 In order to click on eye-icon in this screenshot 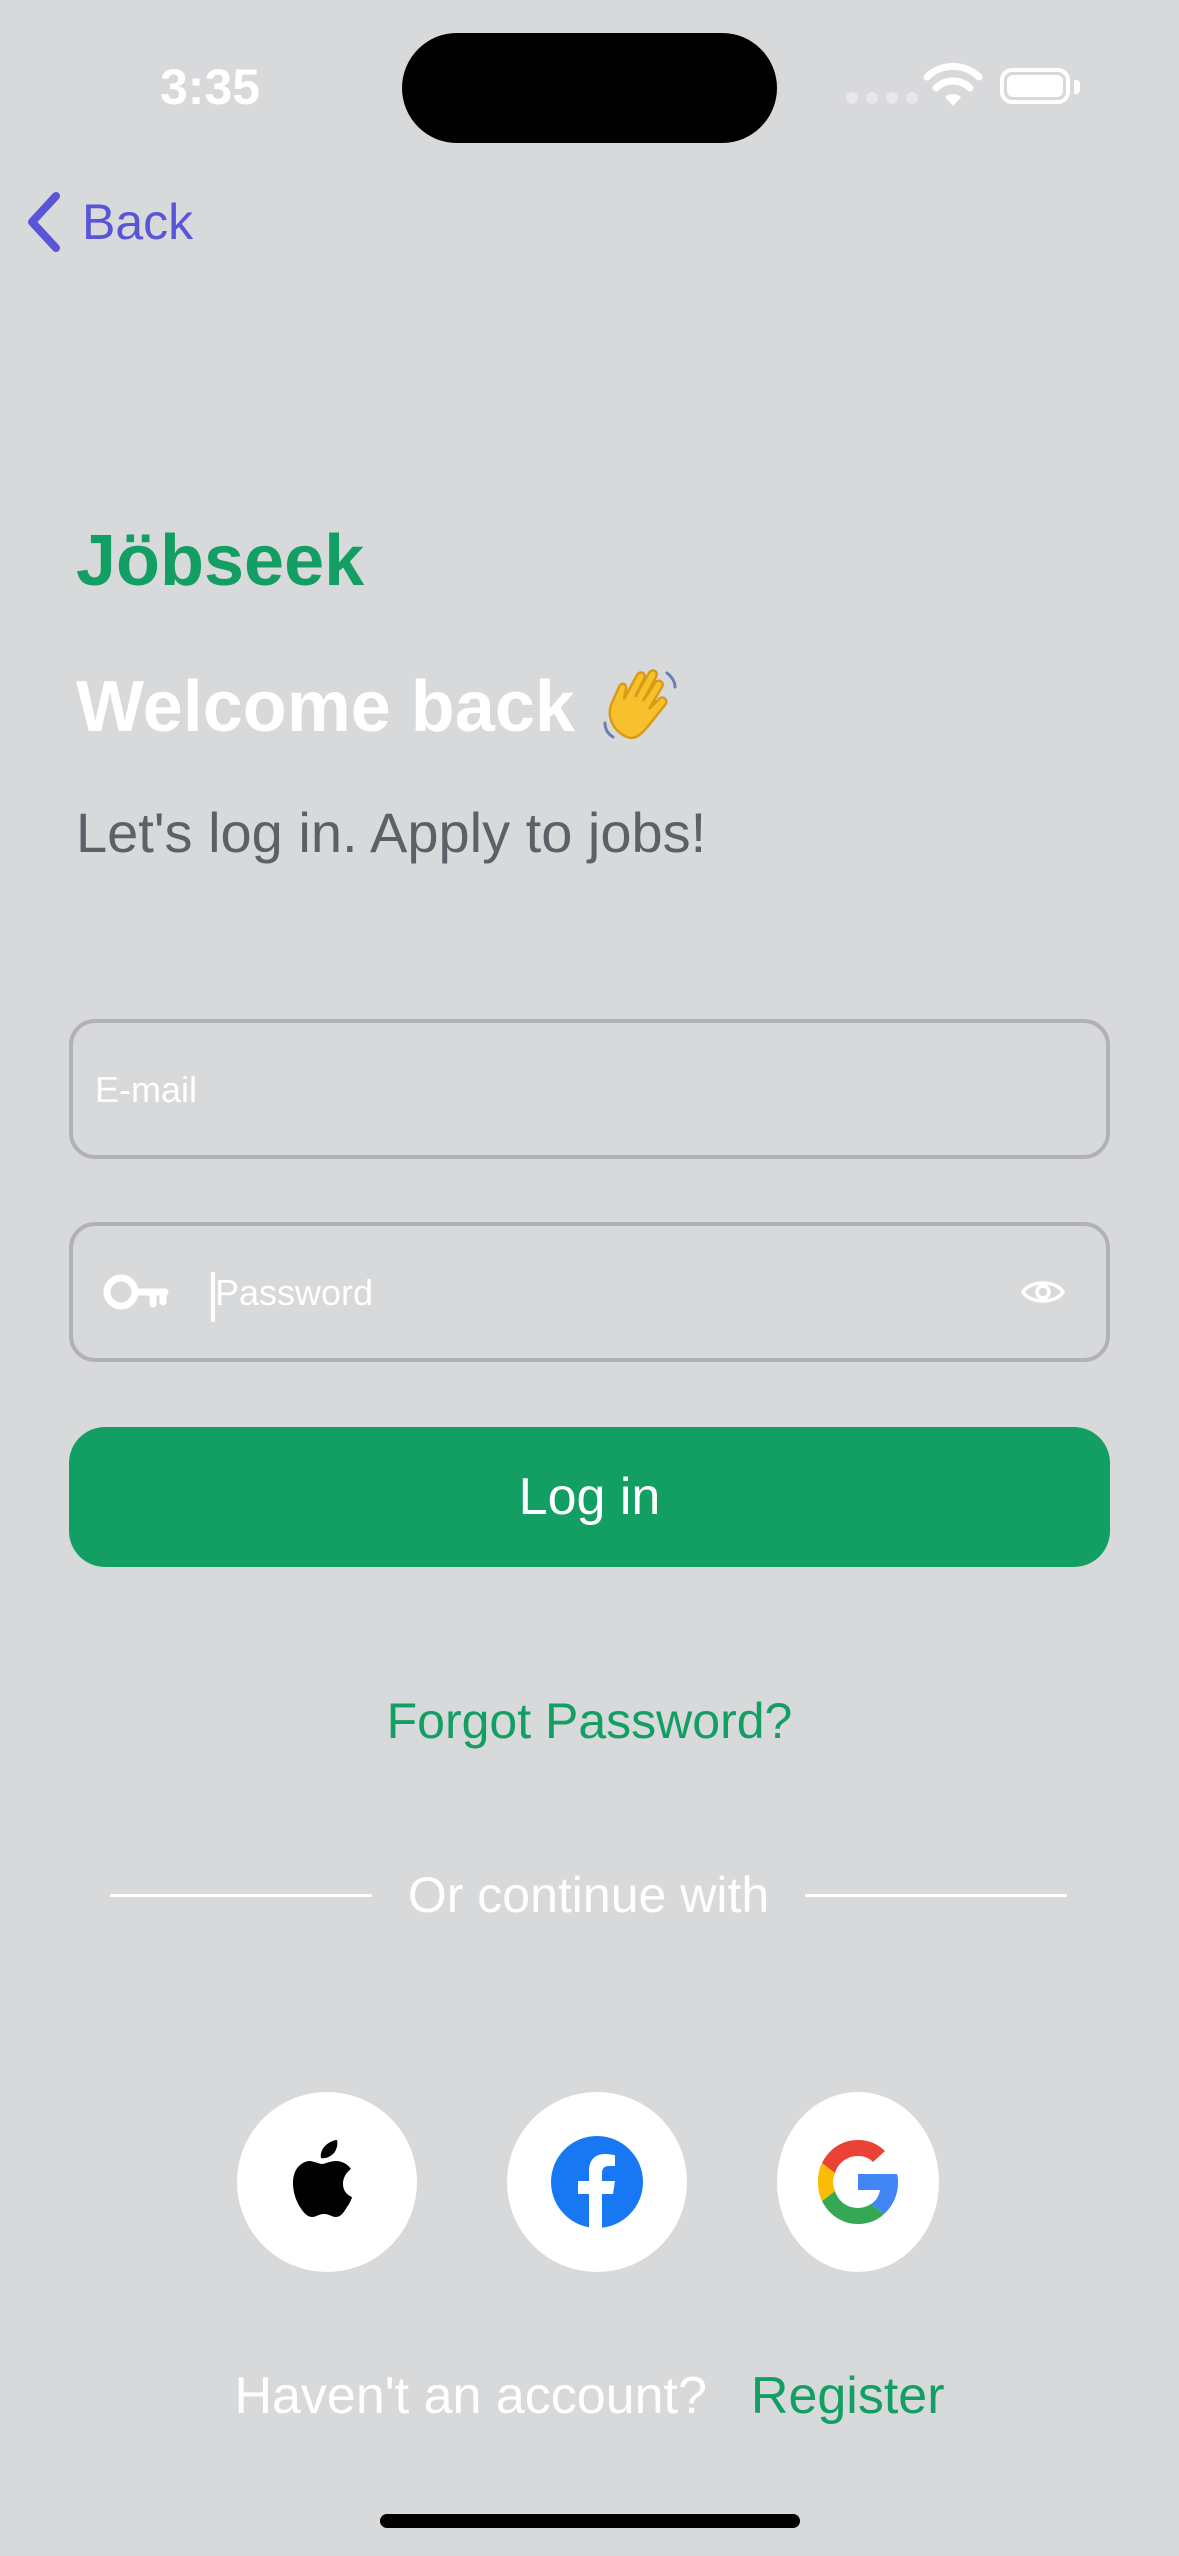, I will do `click(1043, 1292)`.